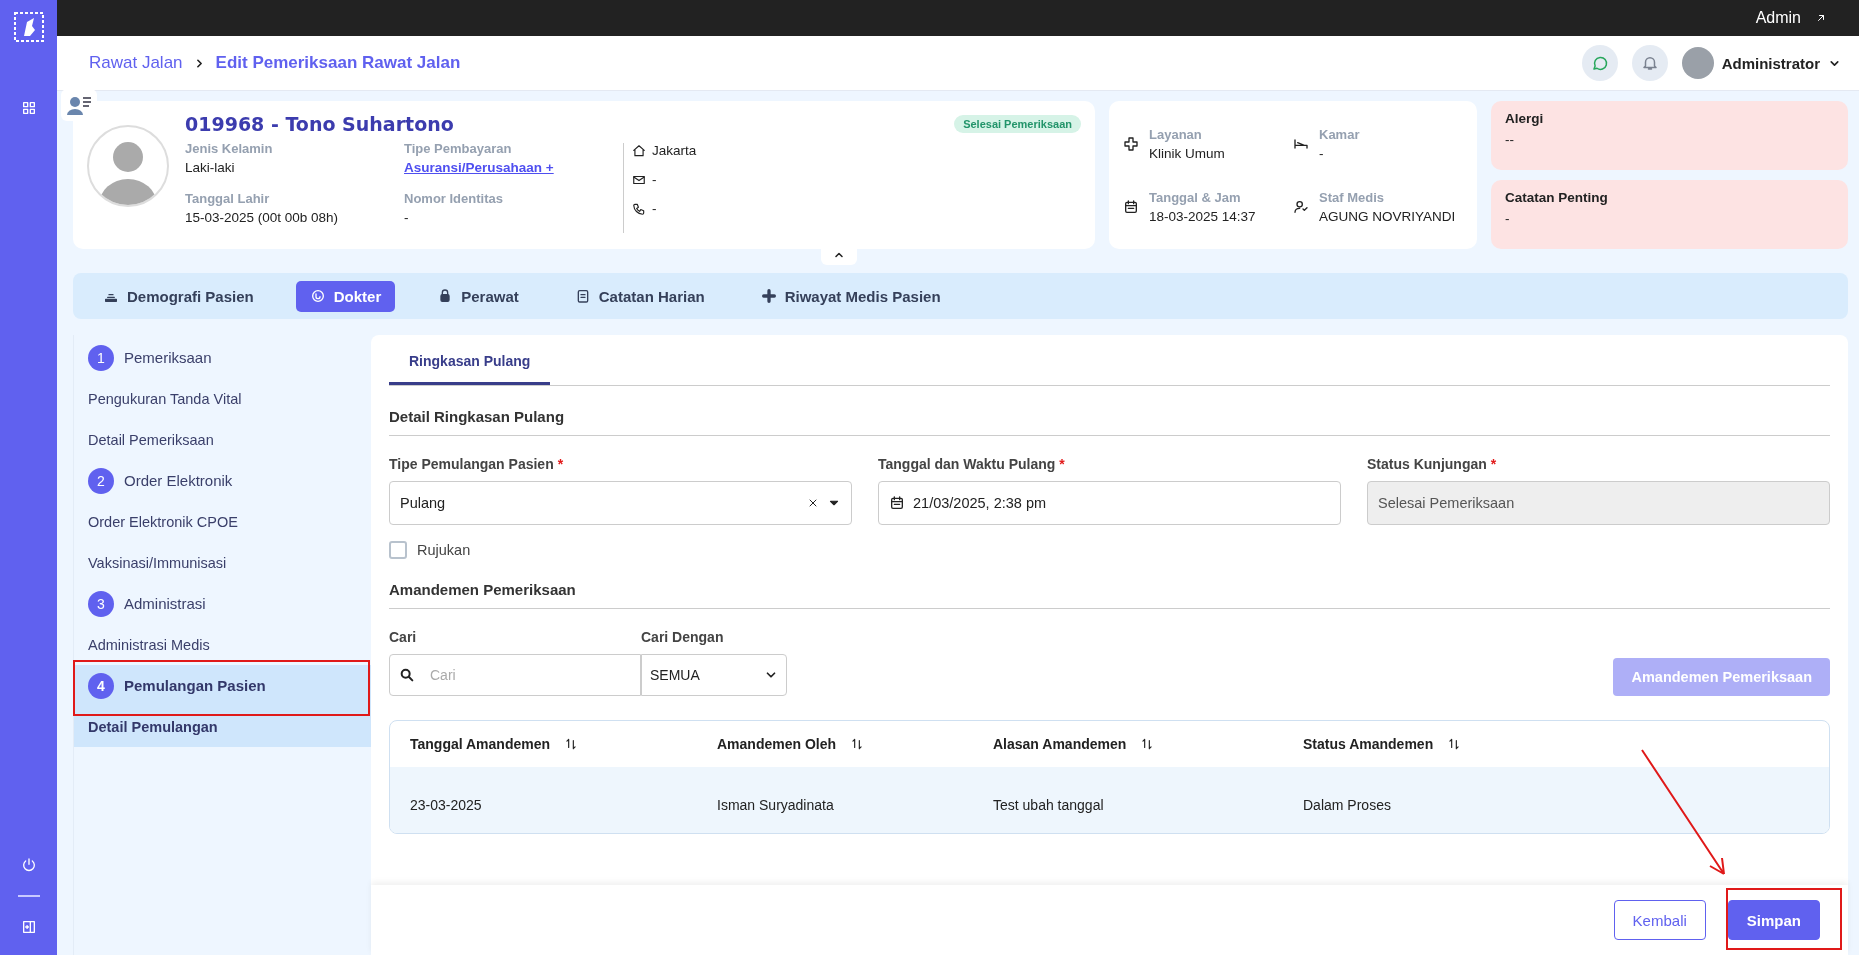 Image resolution: width=1859 pixels, height=955 pixels. I want to click on notification-button, so click(1649, 63).